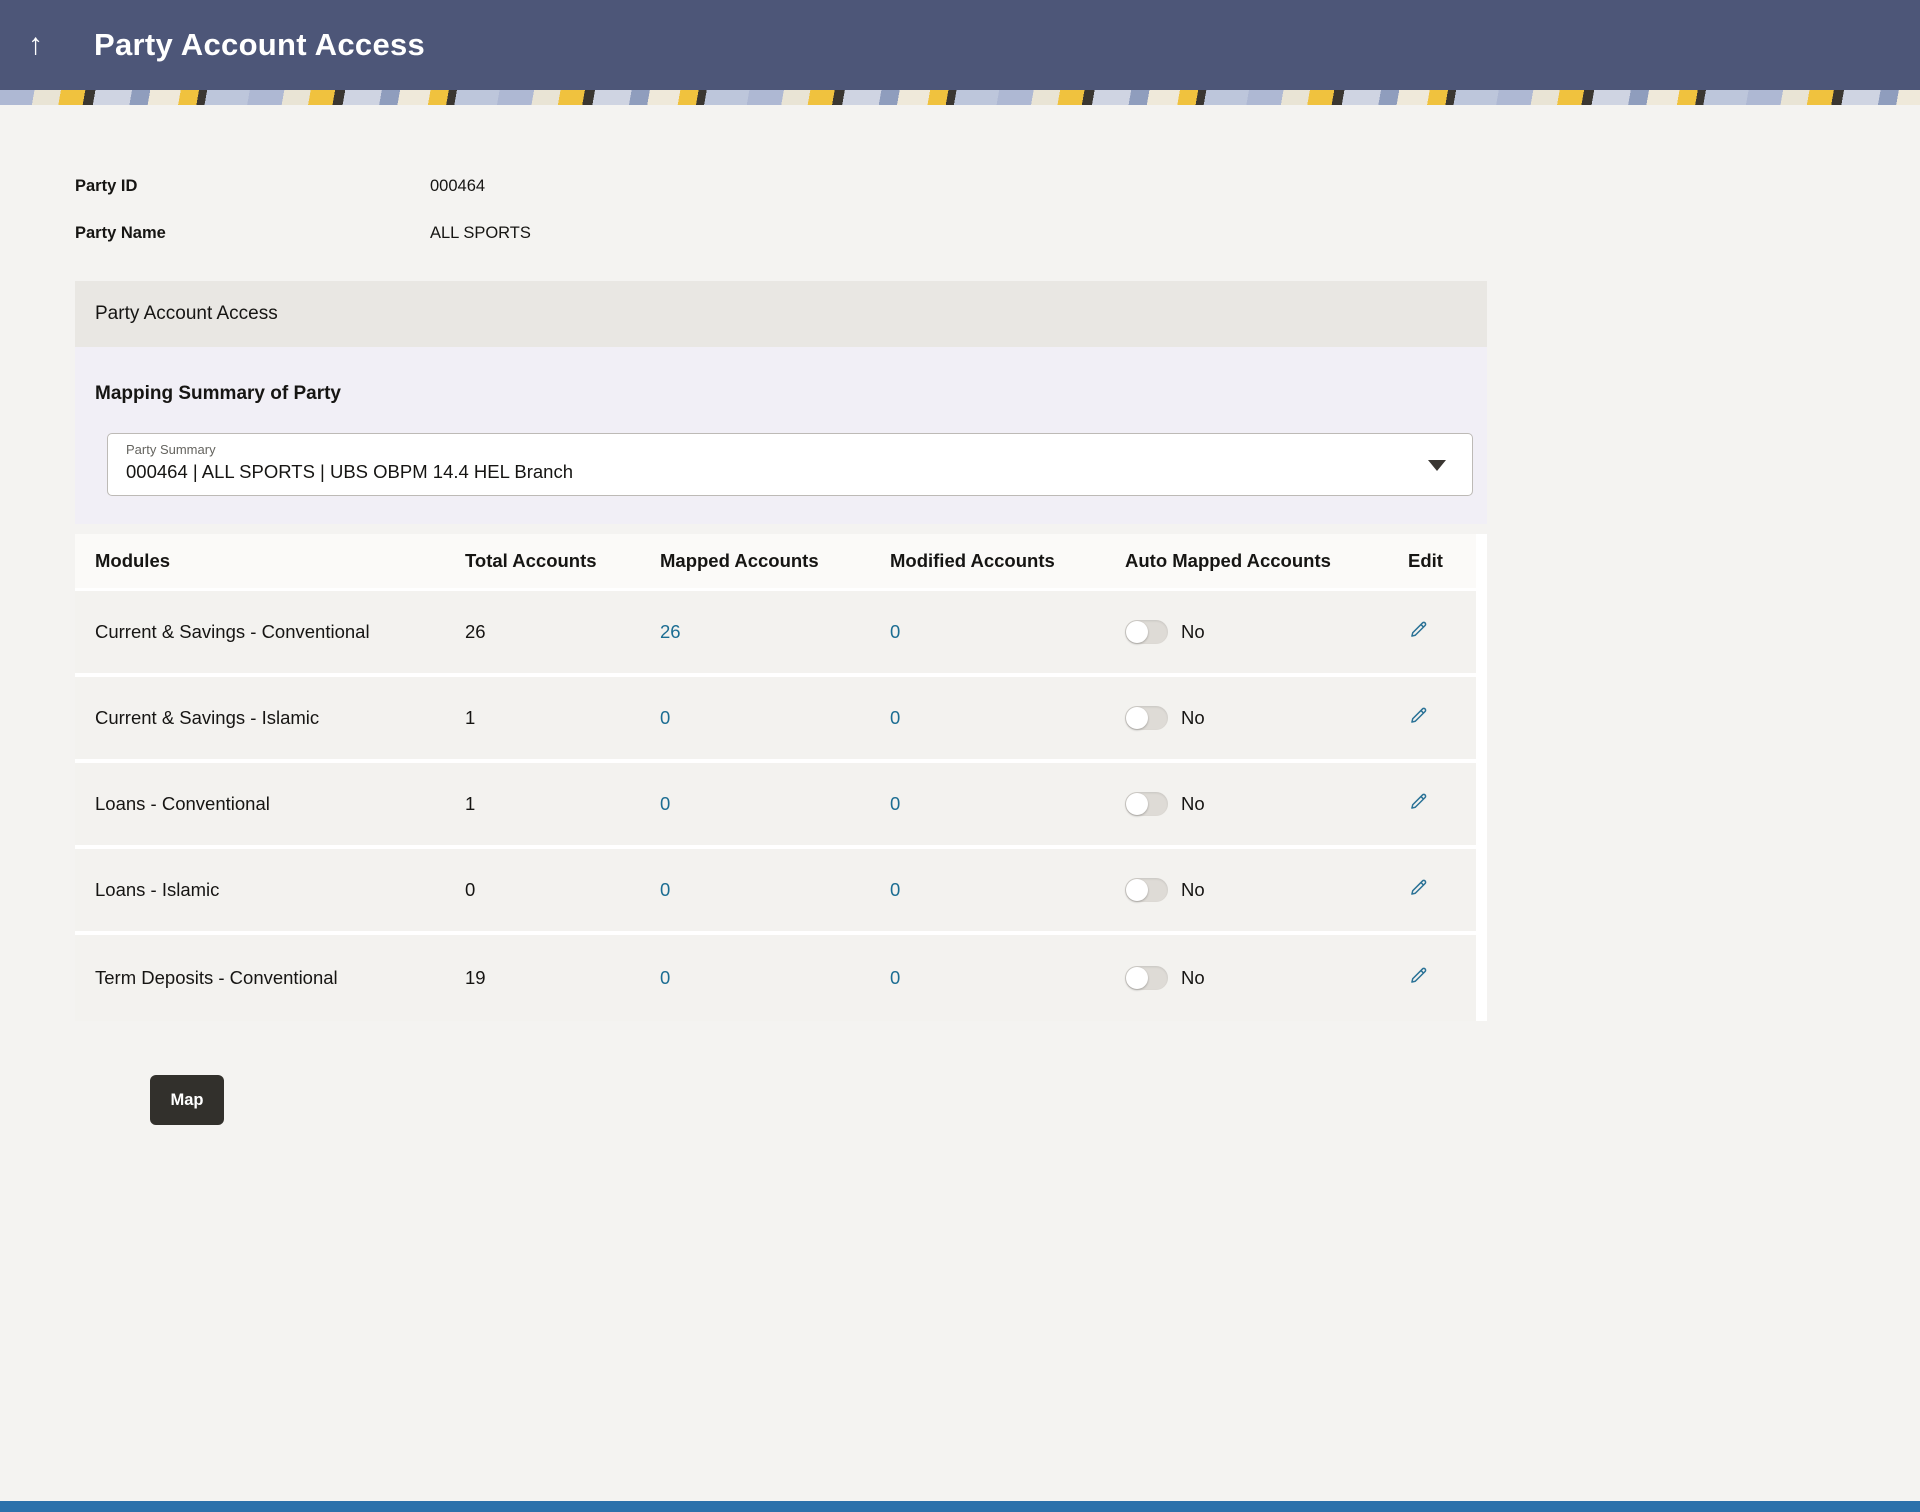 This screenshot has height=1512, width=1920. Describe the element at coordinates (157, 889) in the screenshot. I see `module-name: Loans - Islamic` at that location.